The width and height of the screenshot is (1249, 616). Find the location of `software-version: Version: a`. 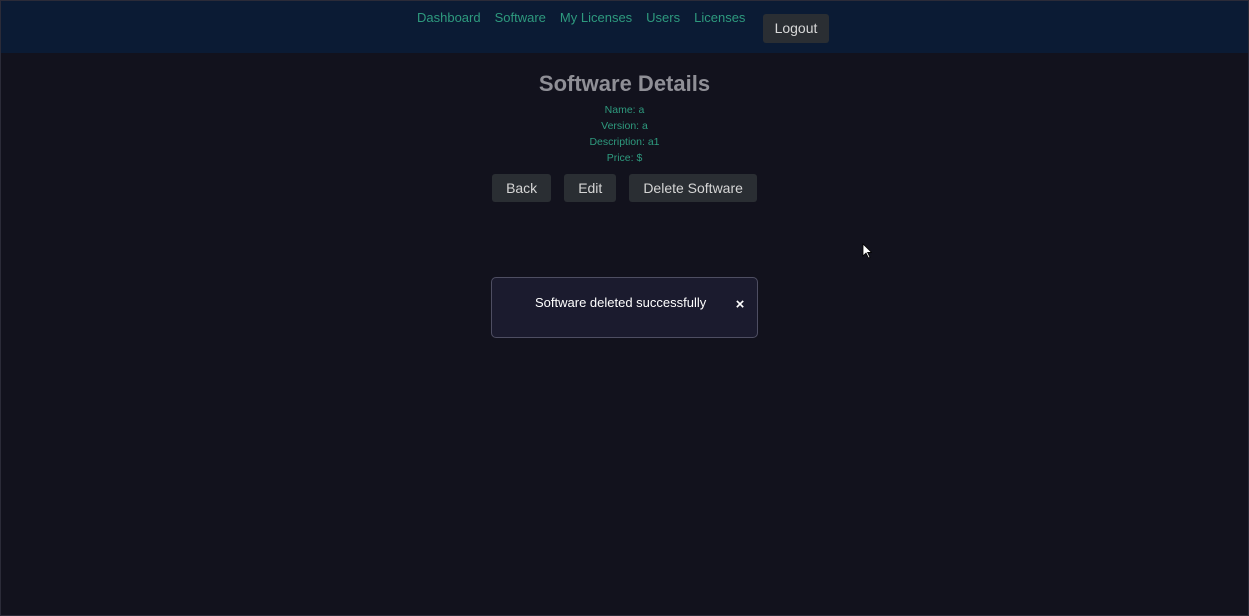

software-version: Version: a is located at coordinates (624, 126).